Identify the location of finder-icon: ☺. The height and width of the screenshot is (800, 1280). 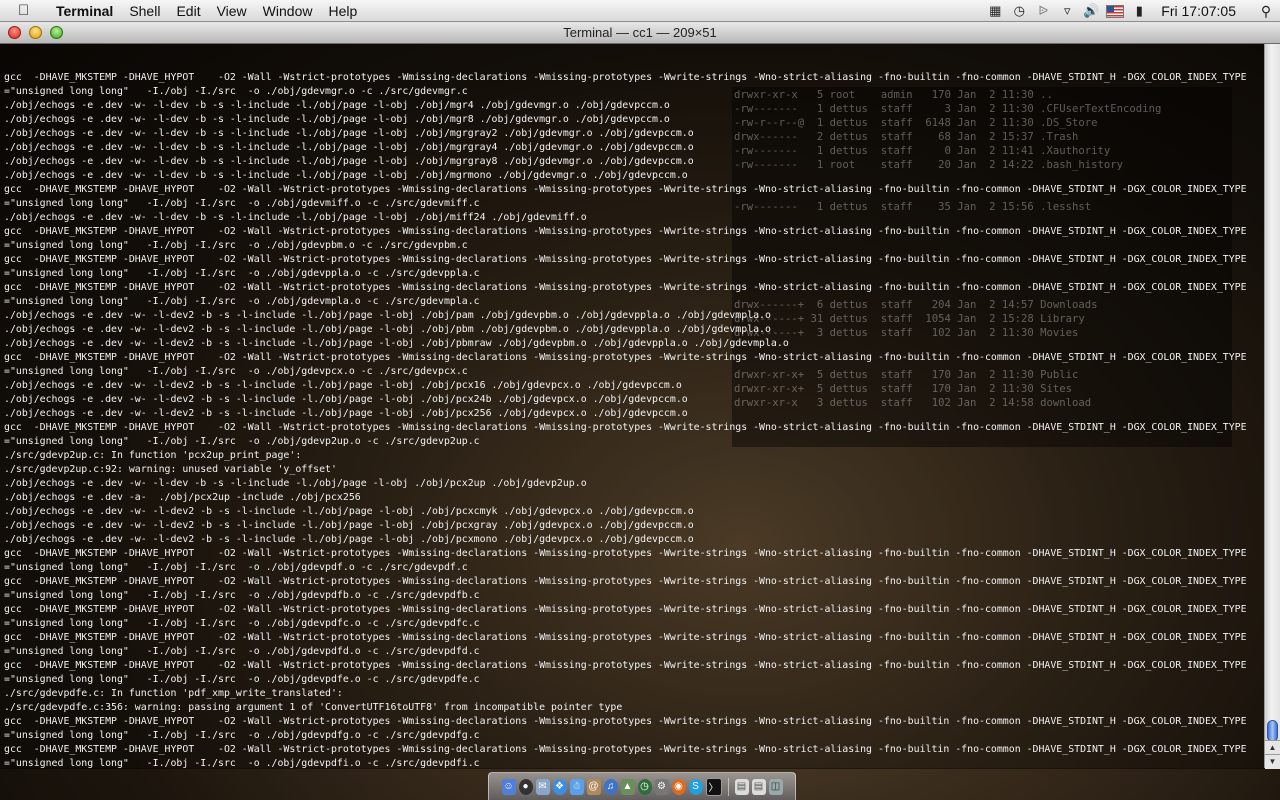
(508, 786).